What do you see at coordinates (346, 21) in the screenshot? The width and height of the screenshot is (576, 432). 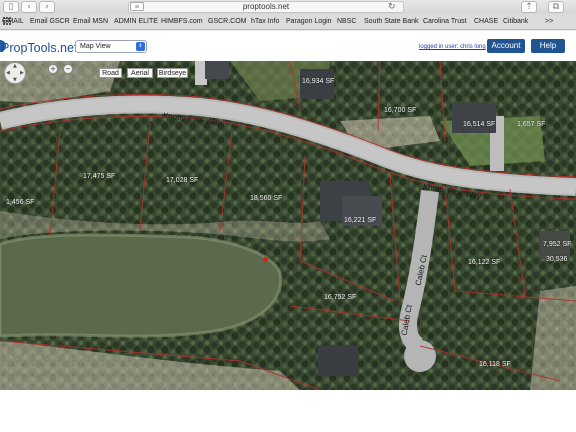 I see `favorite-link: NBSC` at bounding box center [346, 21].